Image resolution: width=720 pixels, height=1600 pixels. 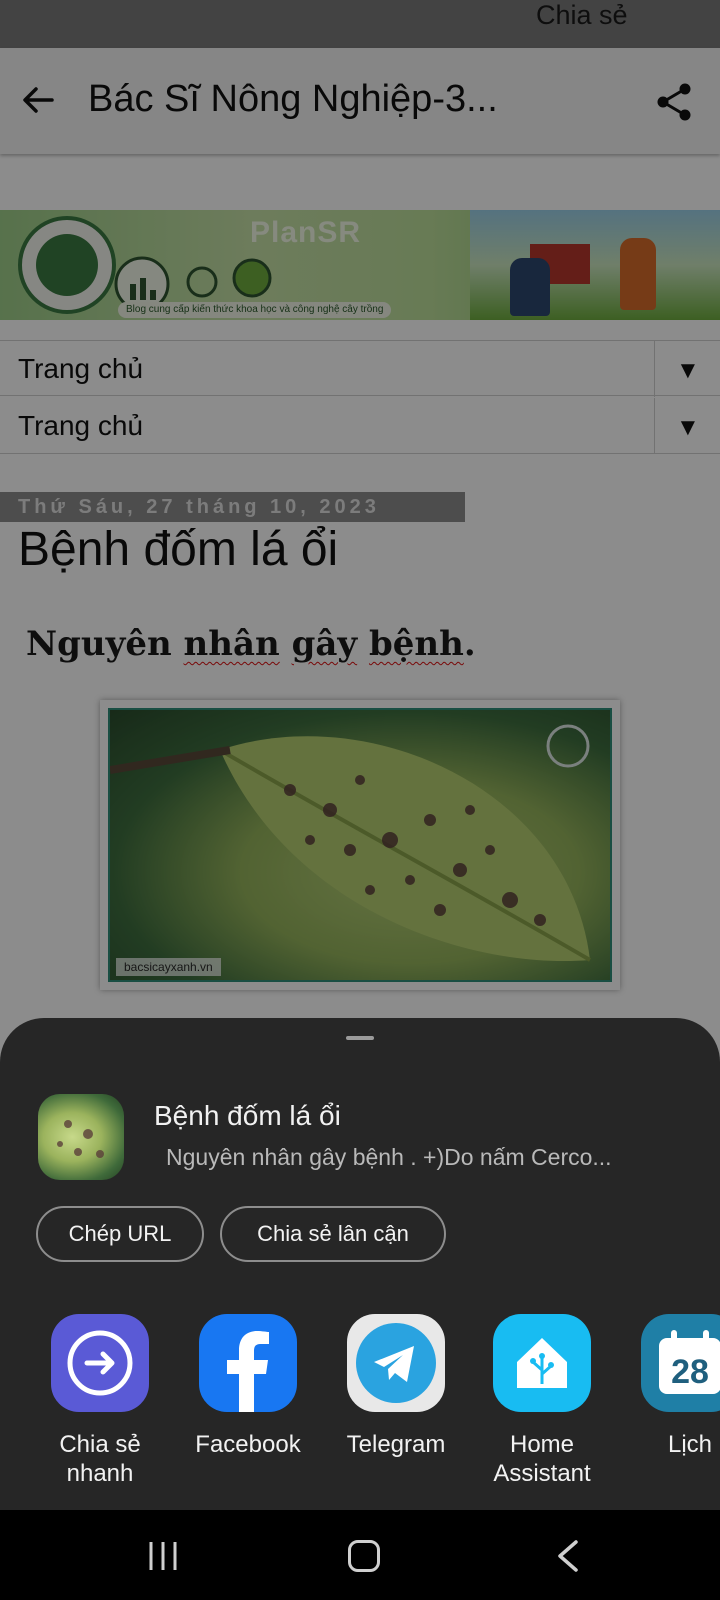 I want to click on share-target-facebook: Facebook, so click(x=248, y=1386).